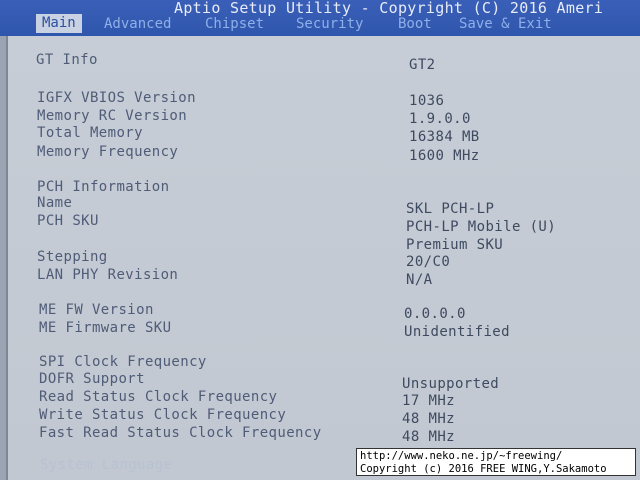 The width and height of the screenshot is (640, 480). What do you see at coordinates (67, 60) in the screenshot?
I see `gt-info-label: GT Info` at bounding box center [67, 60].